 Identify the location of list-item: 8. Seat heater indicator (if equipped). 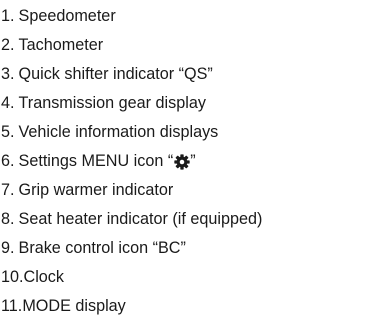
(131, 219).